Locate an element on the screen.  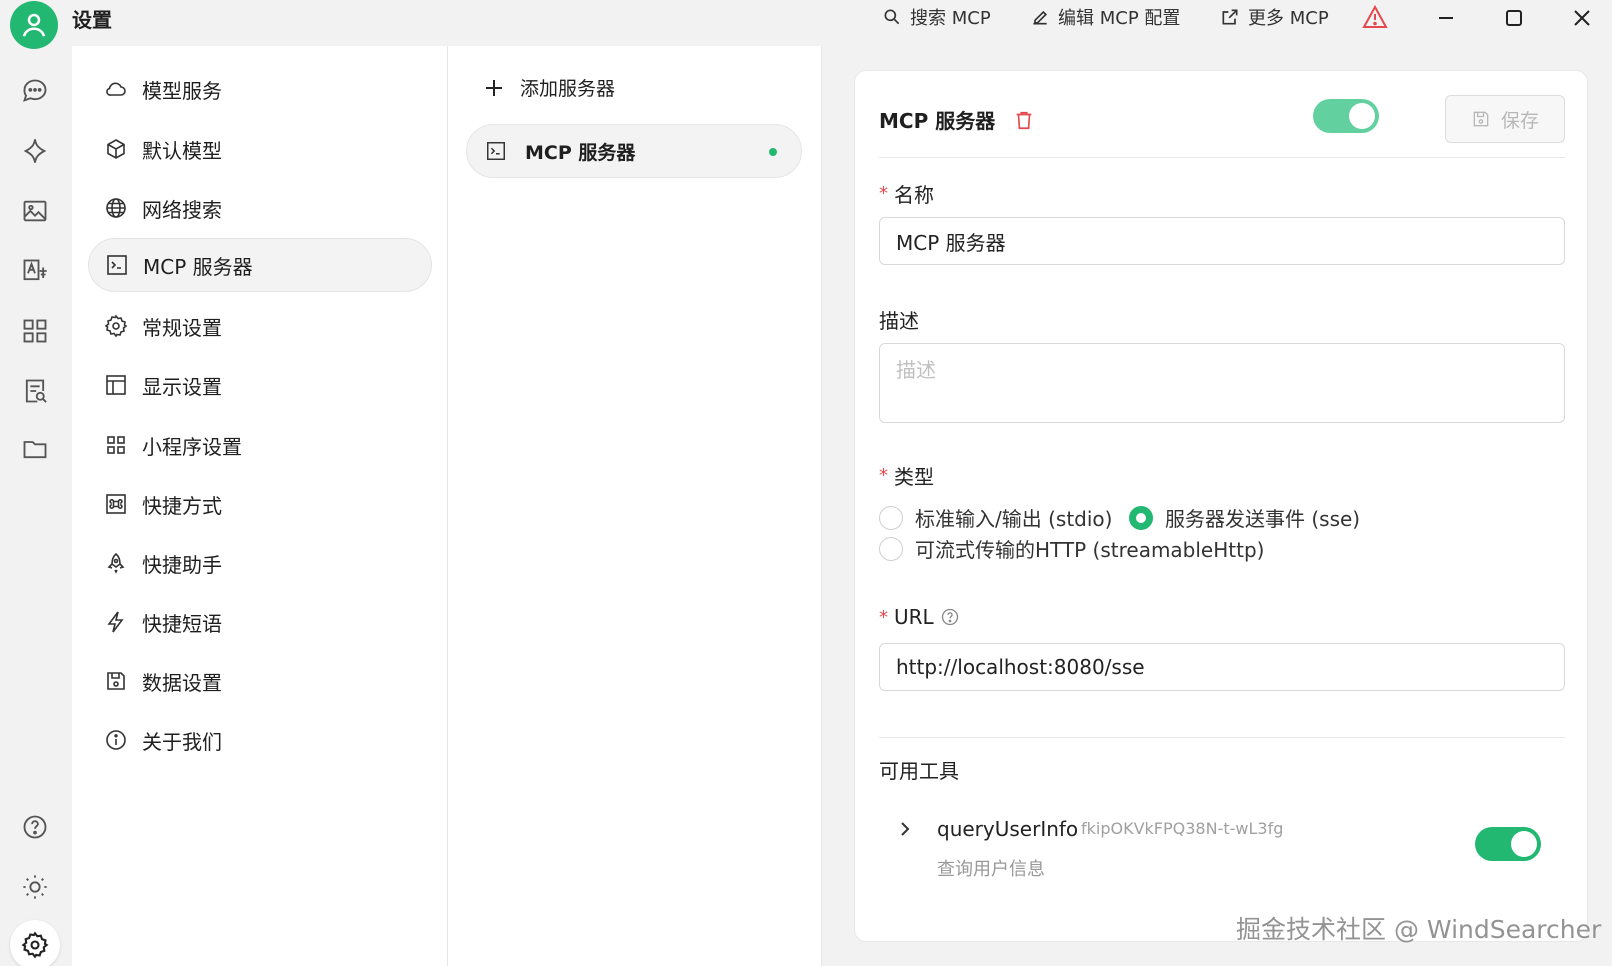
plus-icon is located at coordinates (494, 88).